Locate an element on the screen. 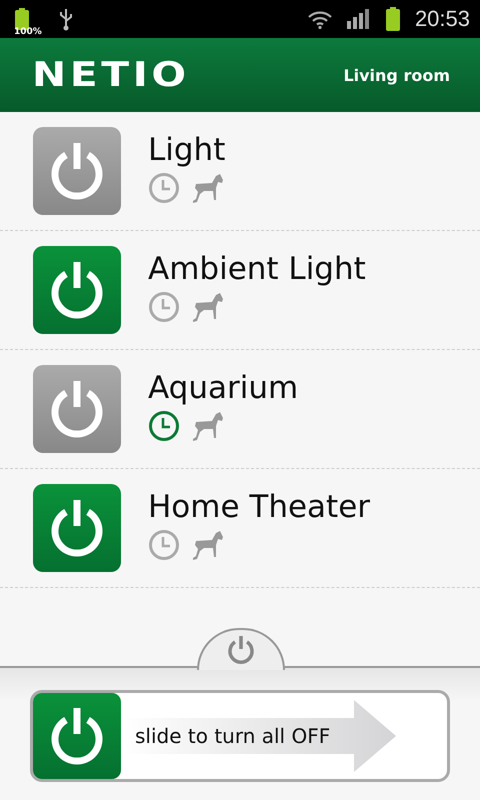 This screenshot has width=480, height=800. power-slider-handle is located at coordinates (77, 736).